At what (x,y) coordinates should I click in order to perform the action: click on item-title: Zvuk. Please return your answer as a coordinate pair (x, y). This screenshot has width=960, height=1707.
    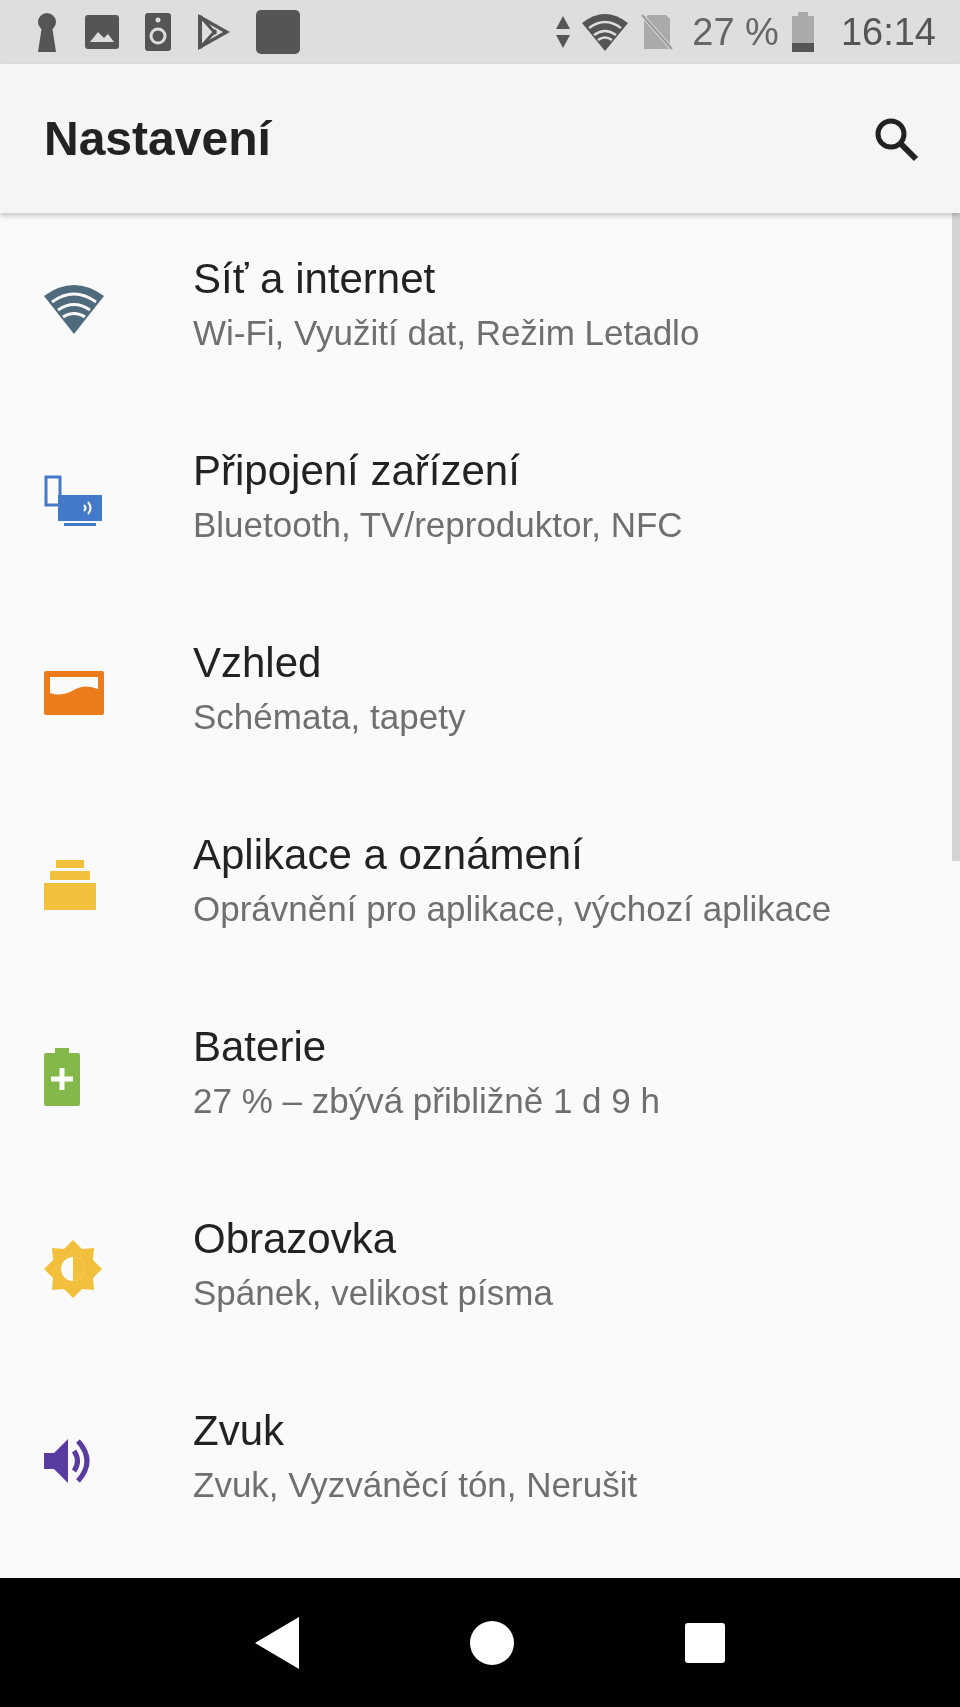
    Looking at the image, I should click on (239, 1431).